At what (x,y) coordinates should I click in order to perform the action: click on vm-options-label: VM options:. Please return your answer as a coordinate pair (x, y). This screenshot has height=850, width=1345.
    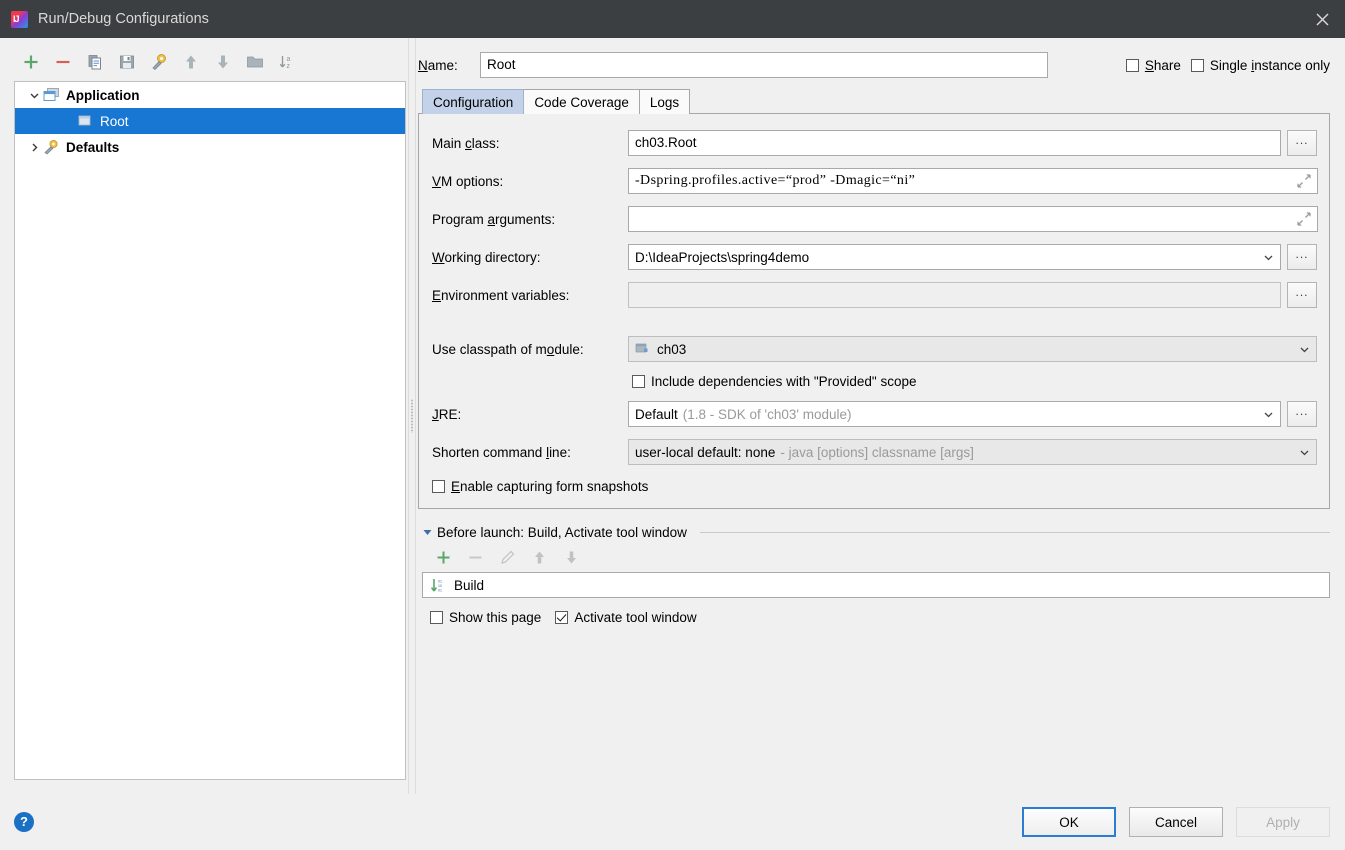
    Looking at the image, I should click on (468, 181).